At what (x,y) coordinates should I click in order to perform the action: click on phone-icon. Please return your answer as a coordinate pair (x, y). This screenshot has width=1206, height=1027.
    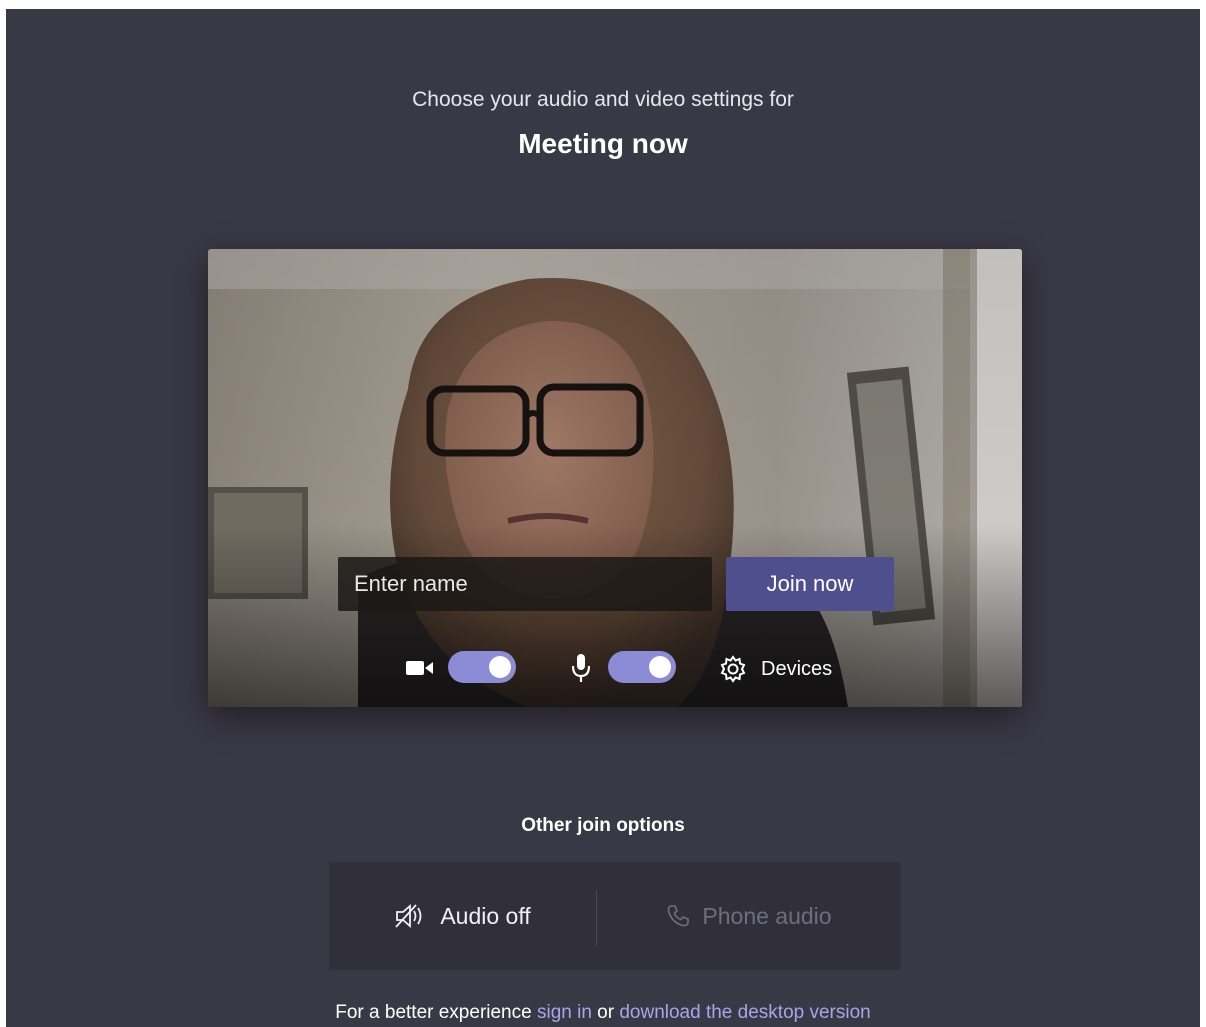
    Looking at the image, I should click on (679, 916).